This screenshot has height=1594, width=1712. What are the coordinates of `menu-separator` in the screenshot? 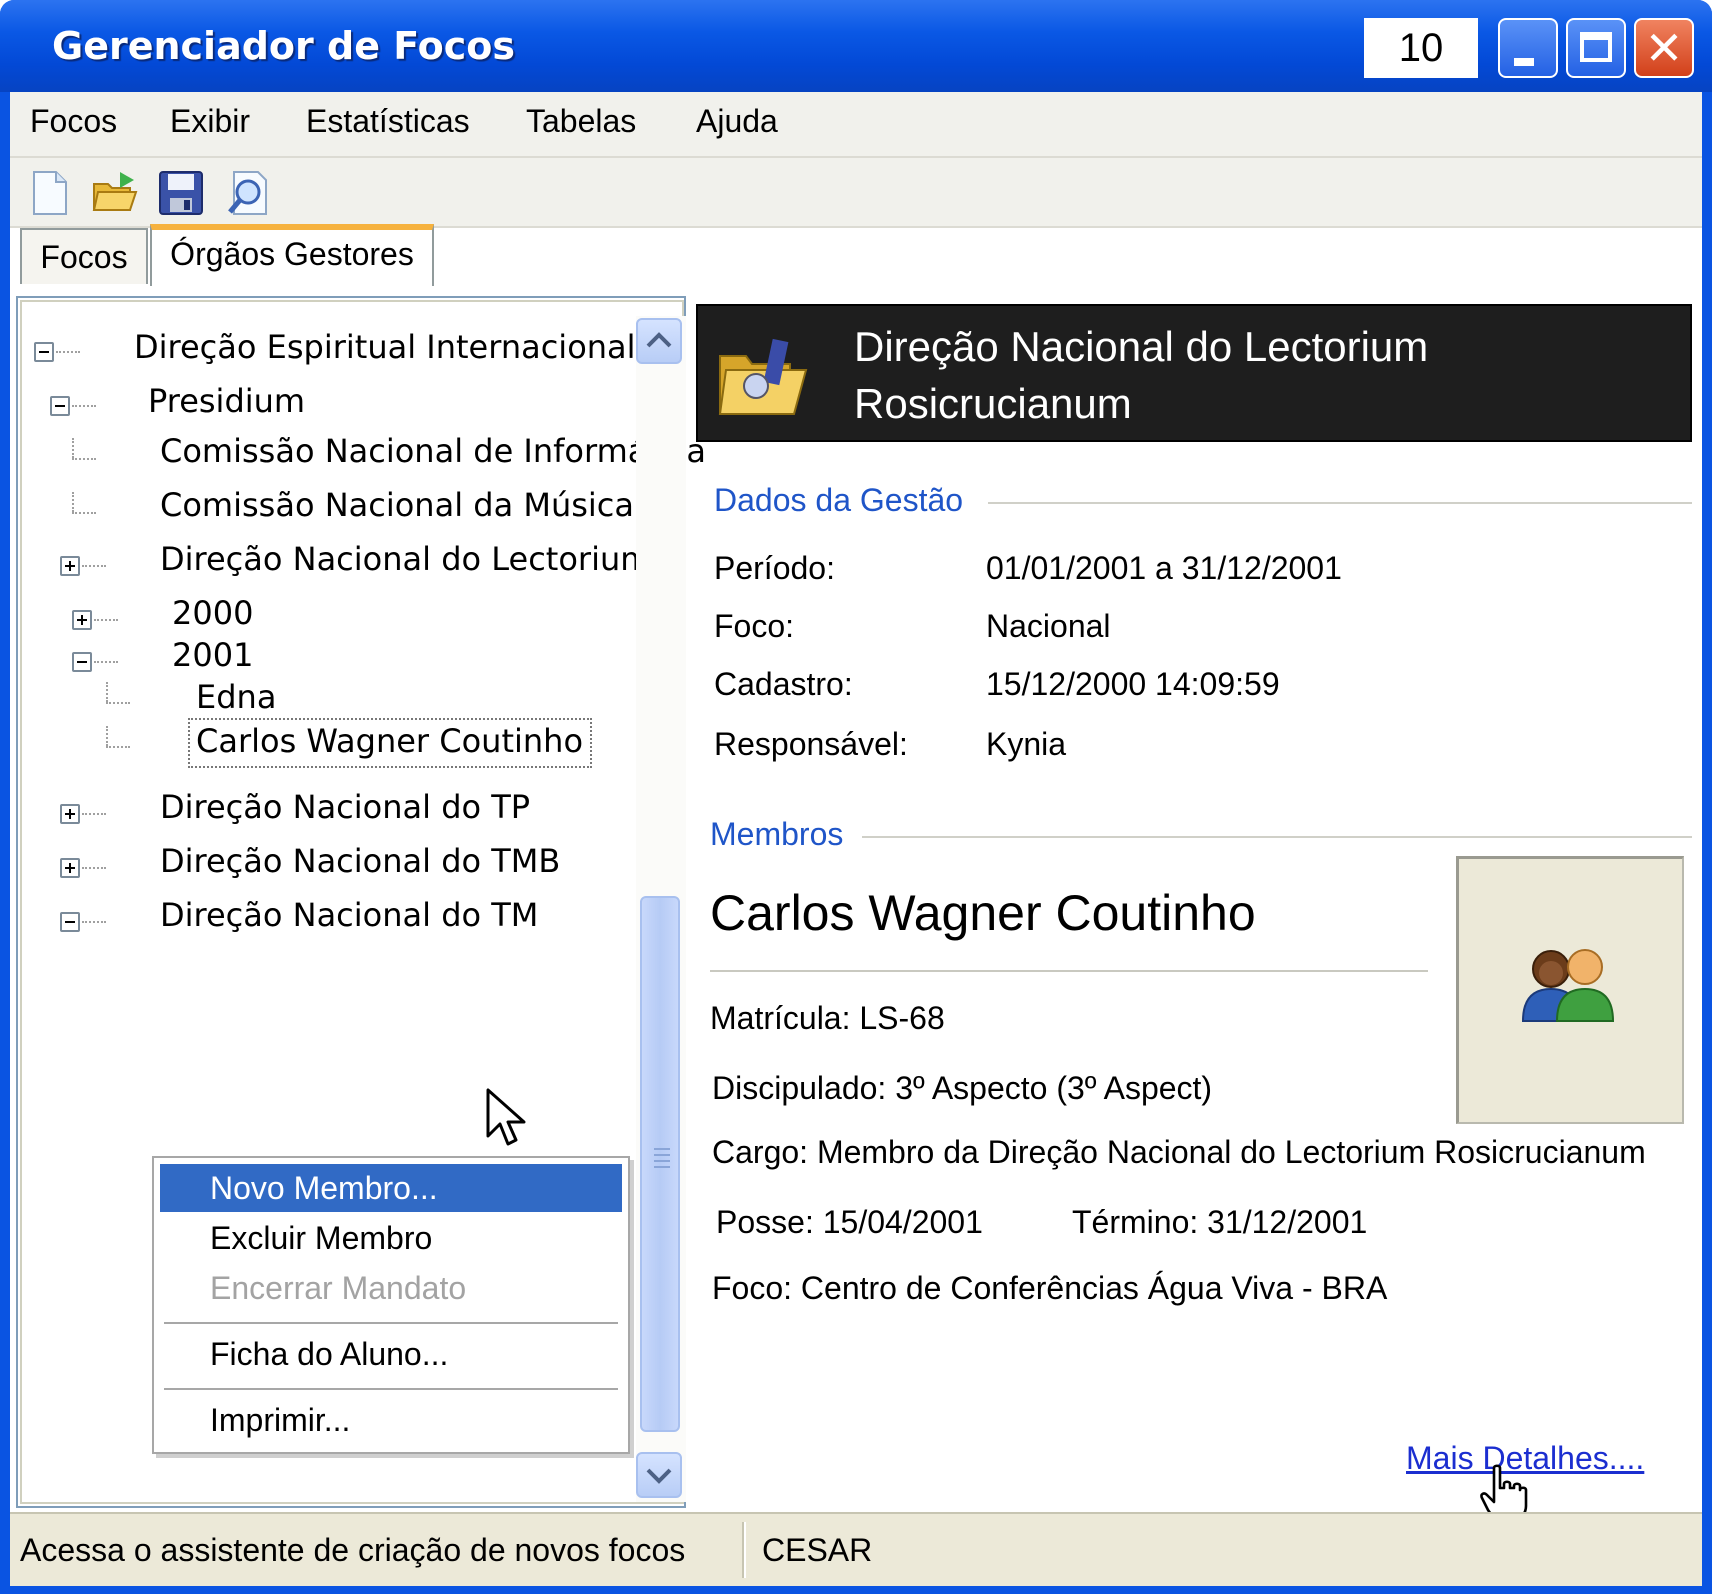 It's located at (391, 1323).